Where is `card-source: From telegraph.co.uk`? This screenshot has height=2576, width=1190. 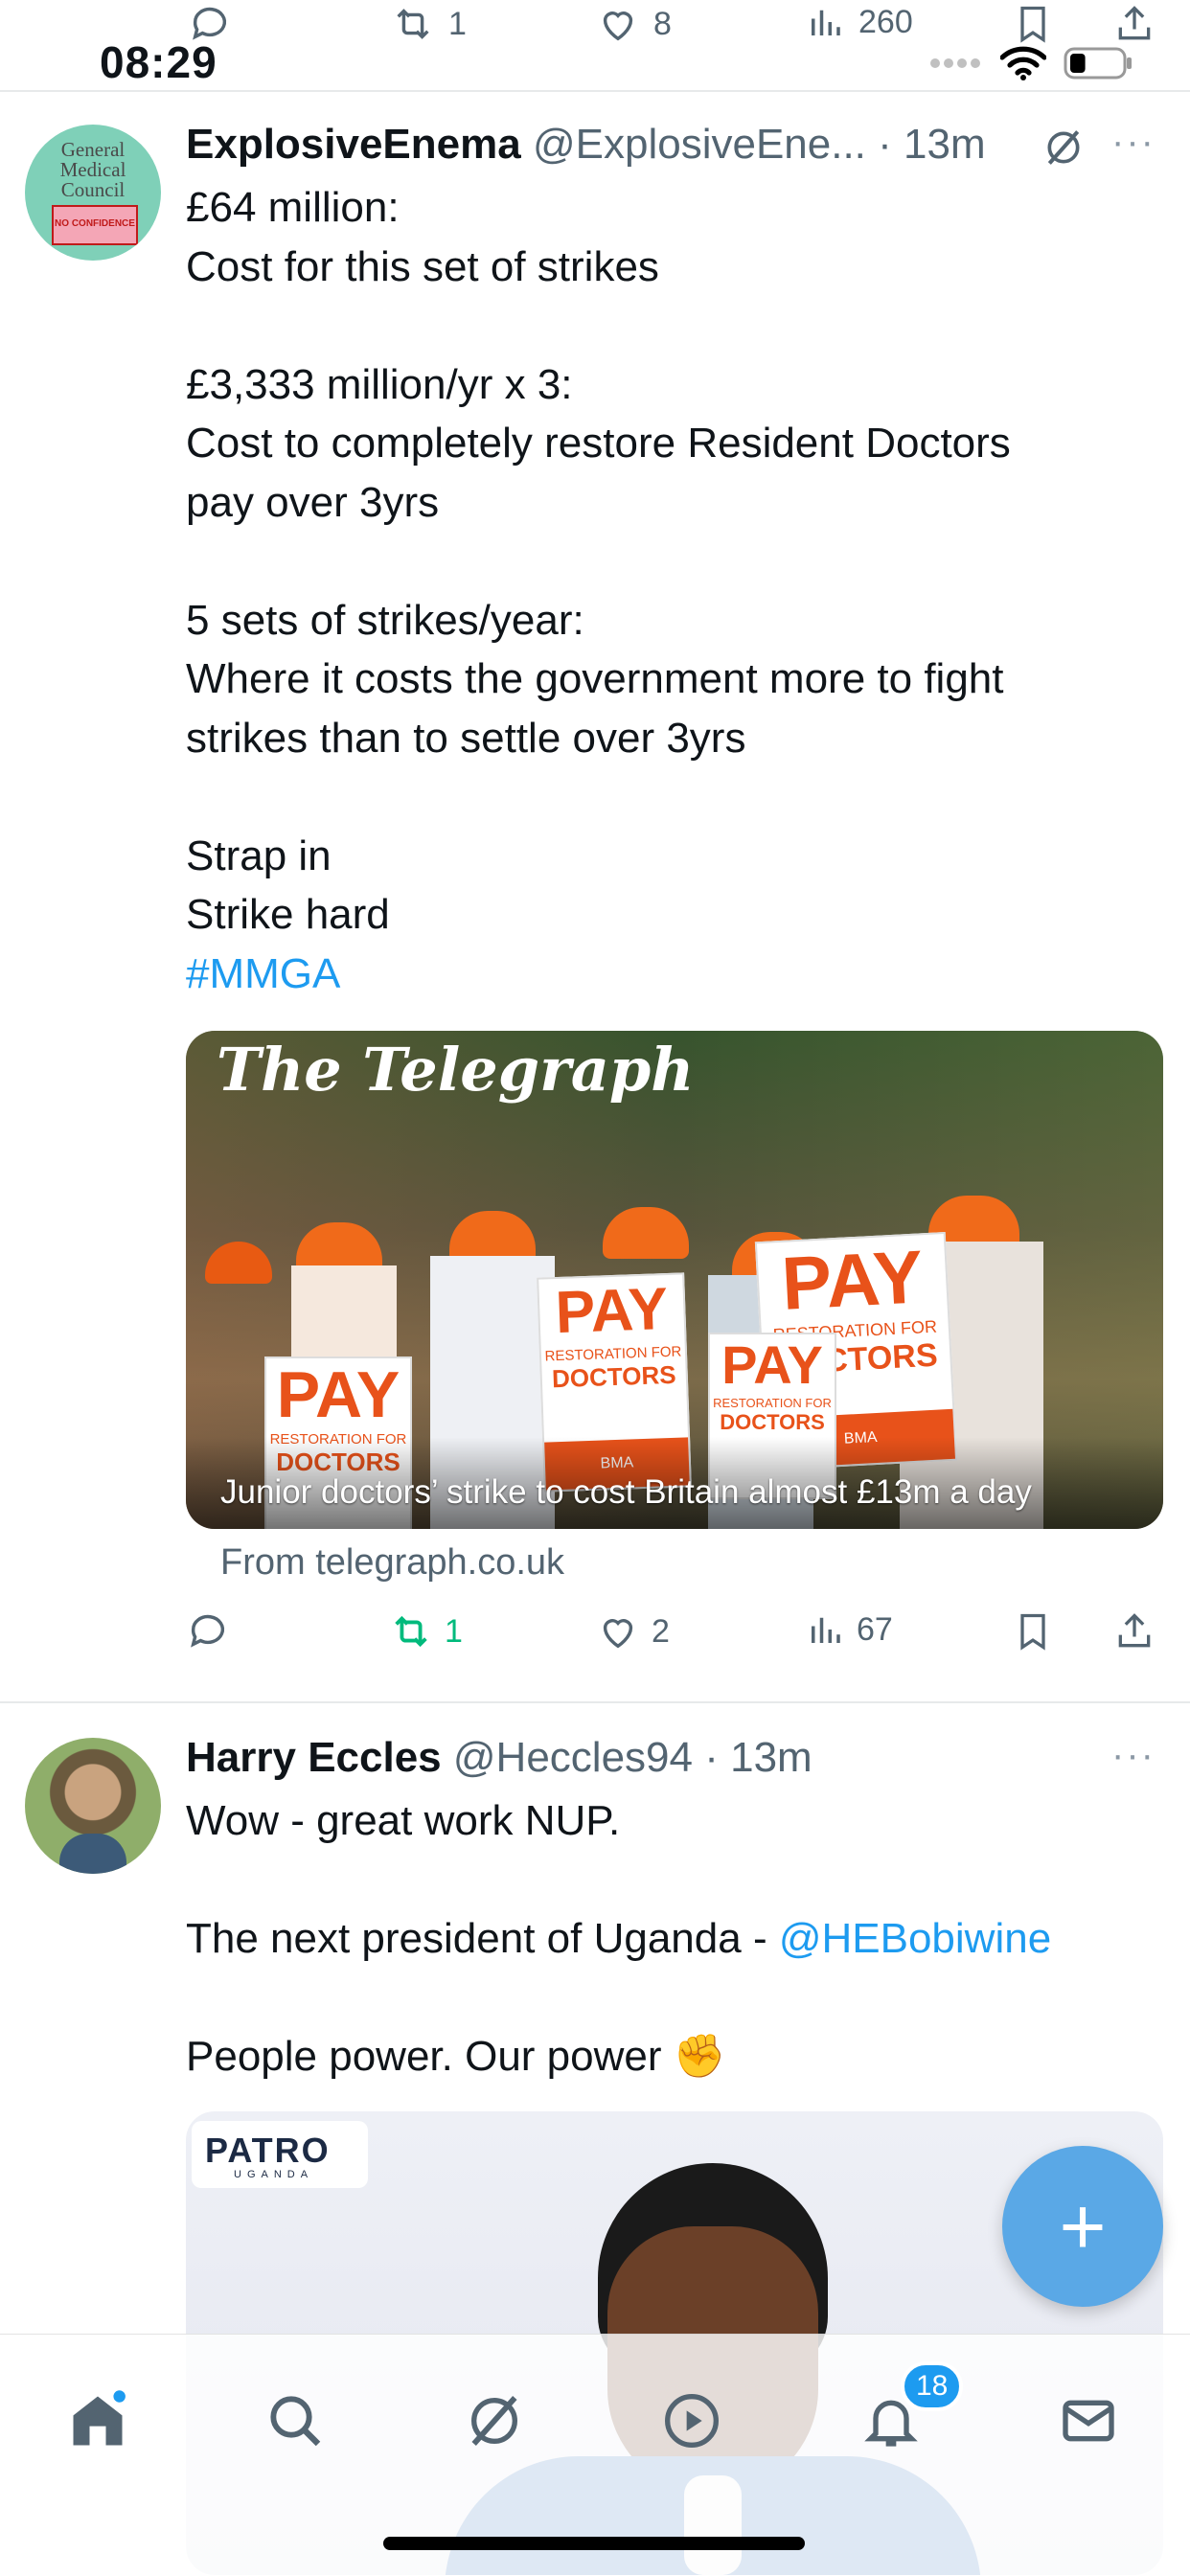
card-source: From telegraph.co.uk is located at coordinates (392, 1563).